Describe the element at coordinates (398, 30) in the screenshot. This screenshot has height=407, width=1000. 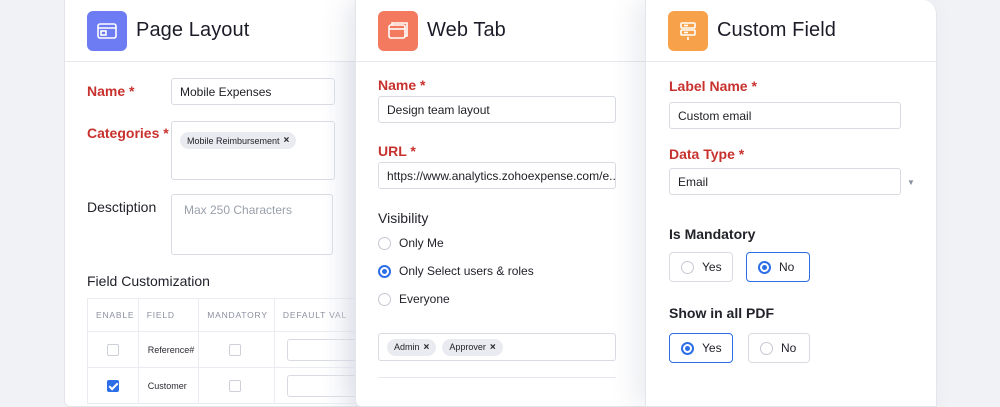
I see `browser-tab-icon` at that location.